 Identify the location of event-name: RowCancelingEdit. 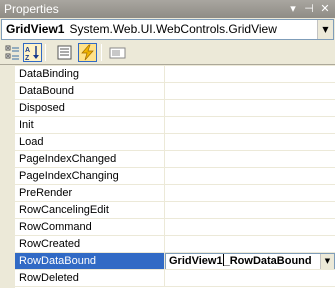
(90, 210).